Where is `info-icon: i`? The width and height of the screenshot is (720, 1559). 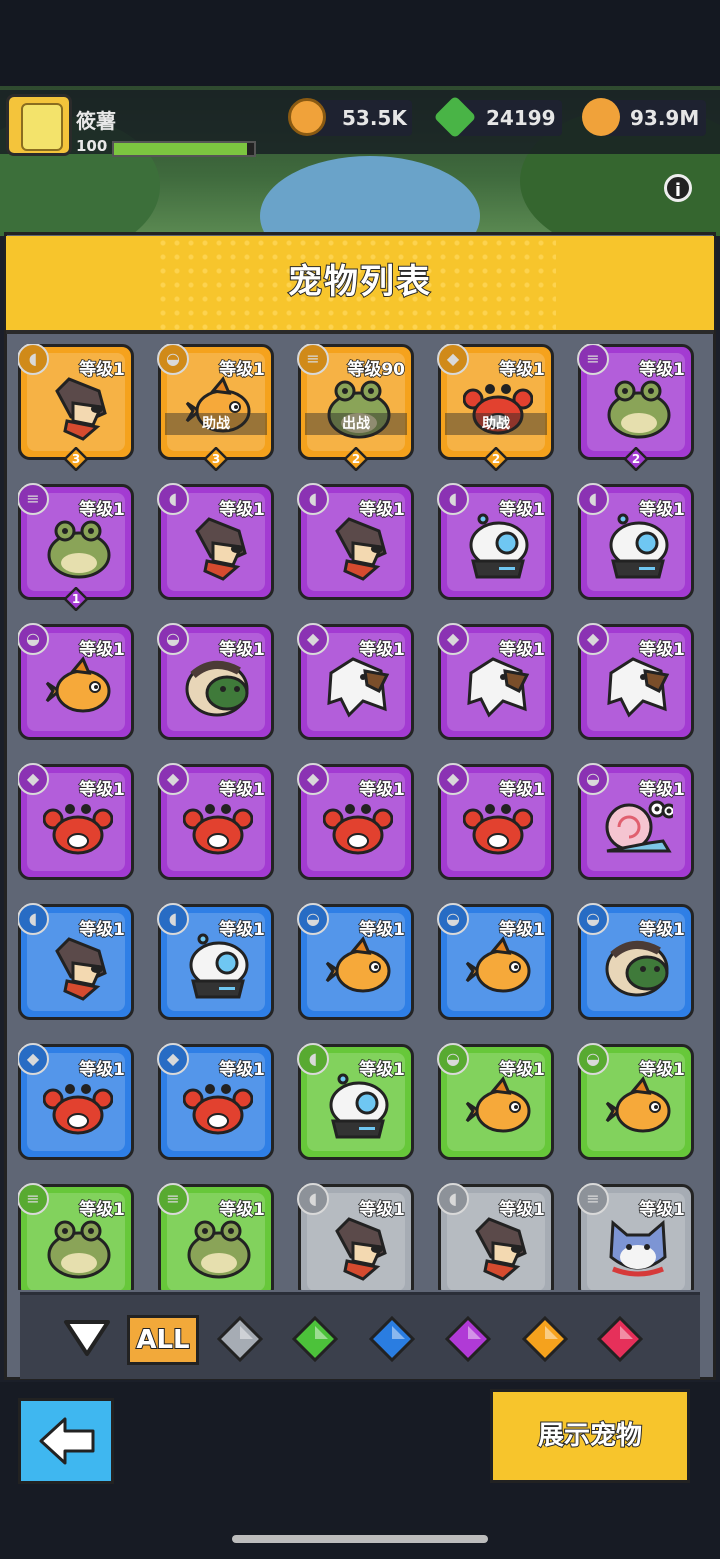
info-icon: i is located at coordinates (678, 188).